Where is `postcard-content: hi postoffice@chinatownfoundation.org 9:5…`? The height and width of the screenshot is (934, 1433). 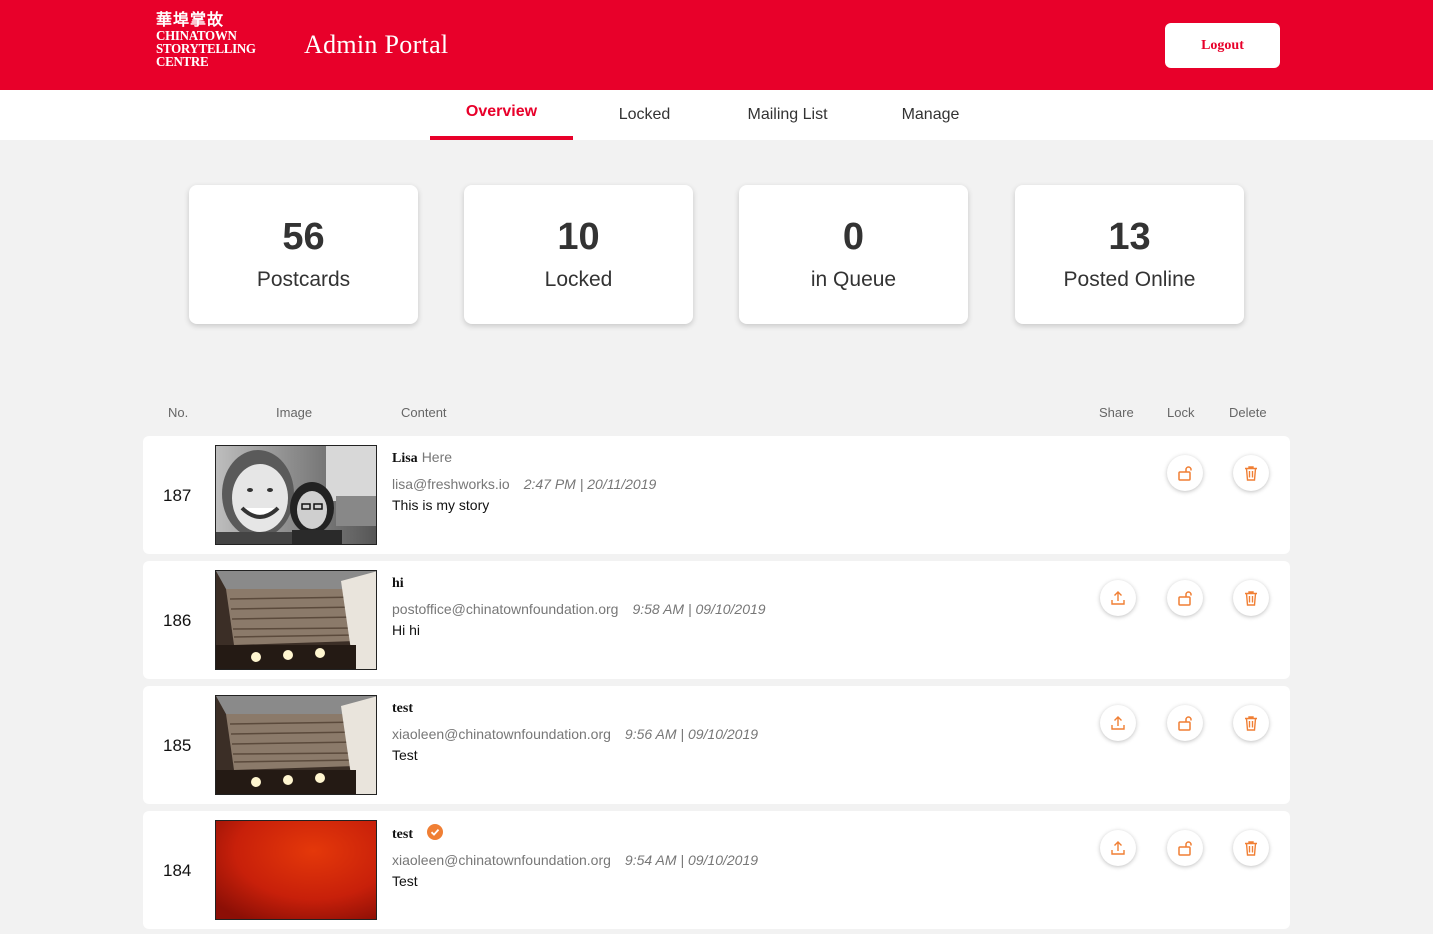
postcard-content: hi postoffice@chinatownfoundation.org 9:5… is located at coordinates (579, 606).